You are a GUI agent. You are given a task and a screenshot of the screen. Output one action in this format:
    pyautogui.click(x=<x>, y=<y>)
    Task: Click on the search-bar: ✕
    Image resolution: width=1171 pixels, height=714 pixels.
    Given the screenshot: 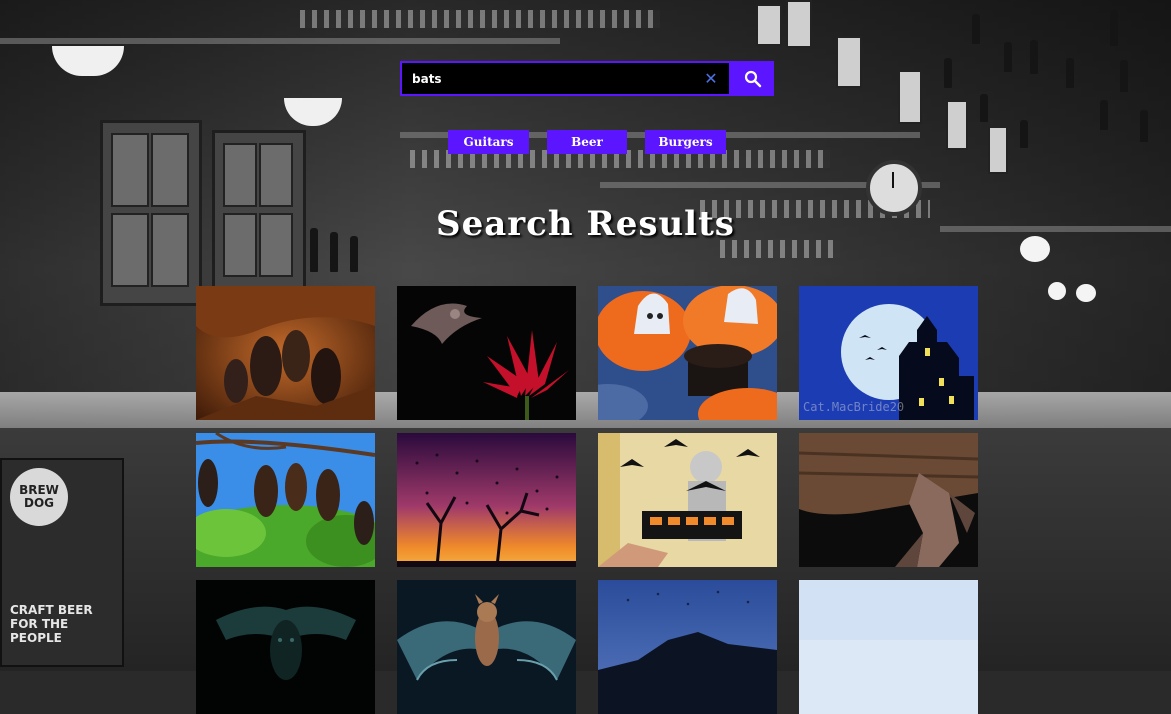 What is the action you would take?
    pyautogui.click(x=587, y=78)
    